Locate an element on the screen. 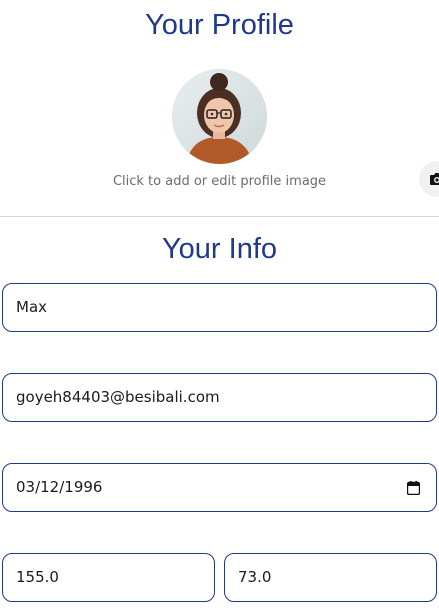 The height and width of the screenshot is (613, 439). email-field: goyeh84403@besibali.com is located at coordinates (219, 397).